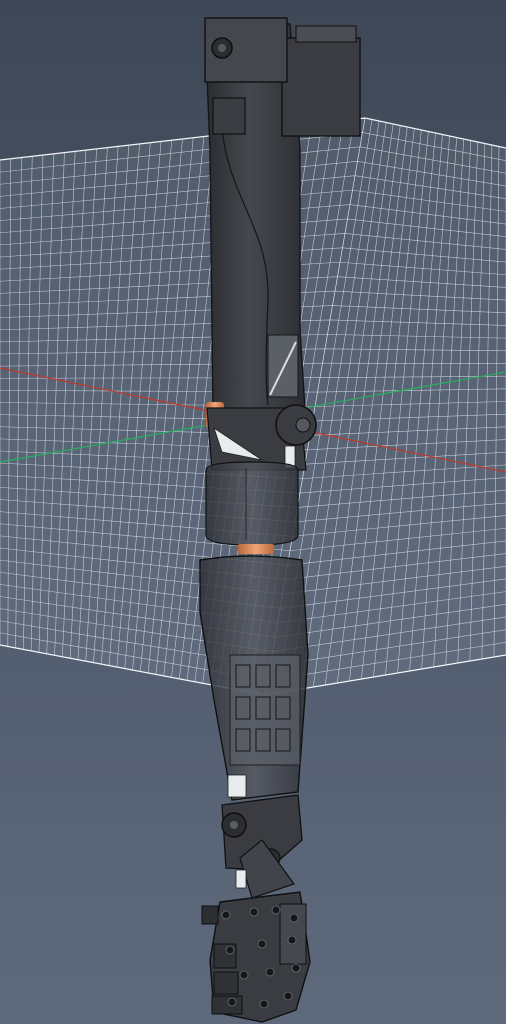 This screenshot has width=506, height=1024. I want to click on wrist-pivot-inner, so click(234, 825).